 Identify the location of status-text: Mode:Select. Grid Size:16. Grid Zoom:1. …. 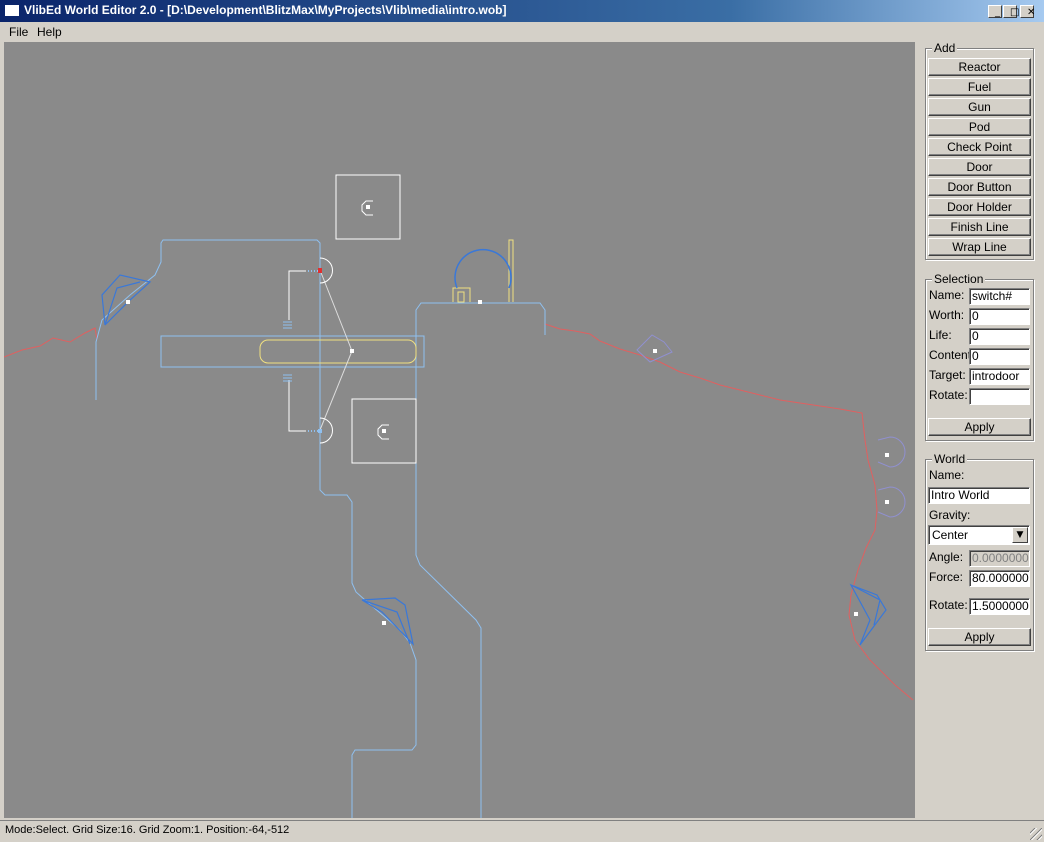
(147, 830).